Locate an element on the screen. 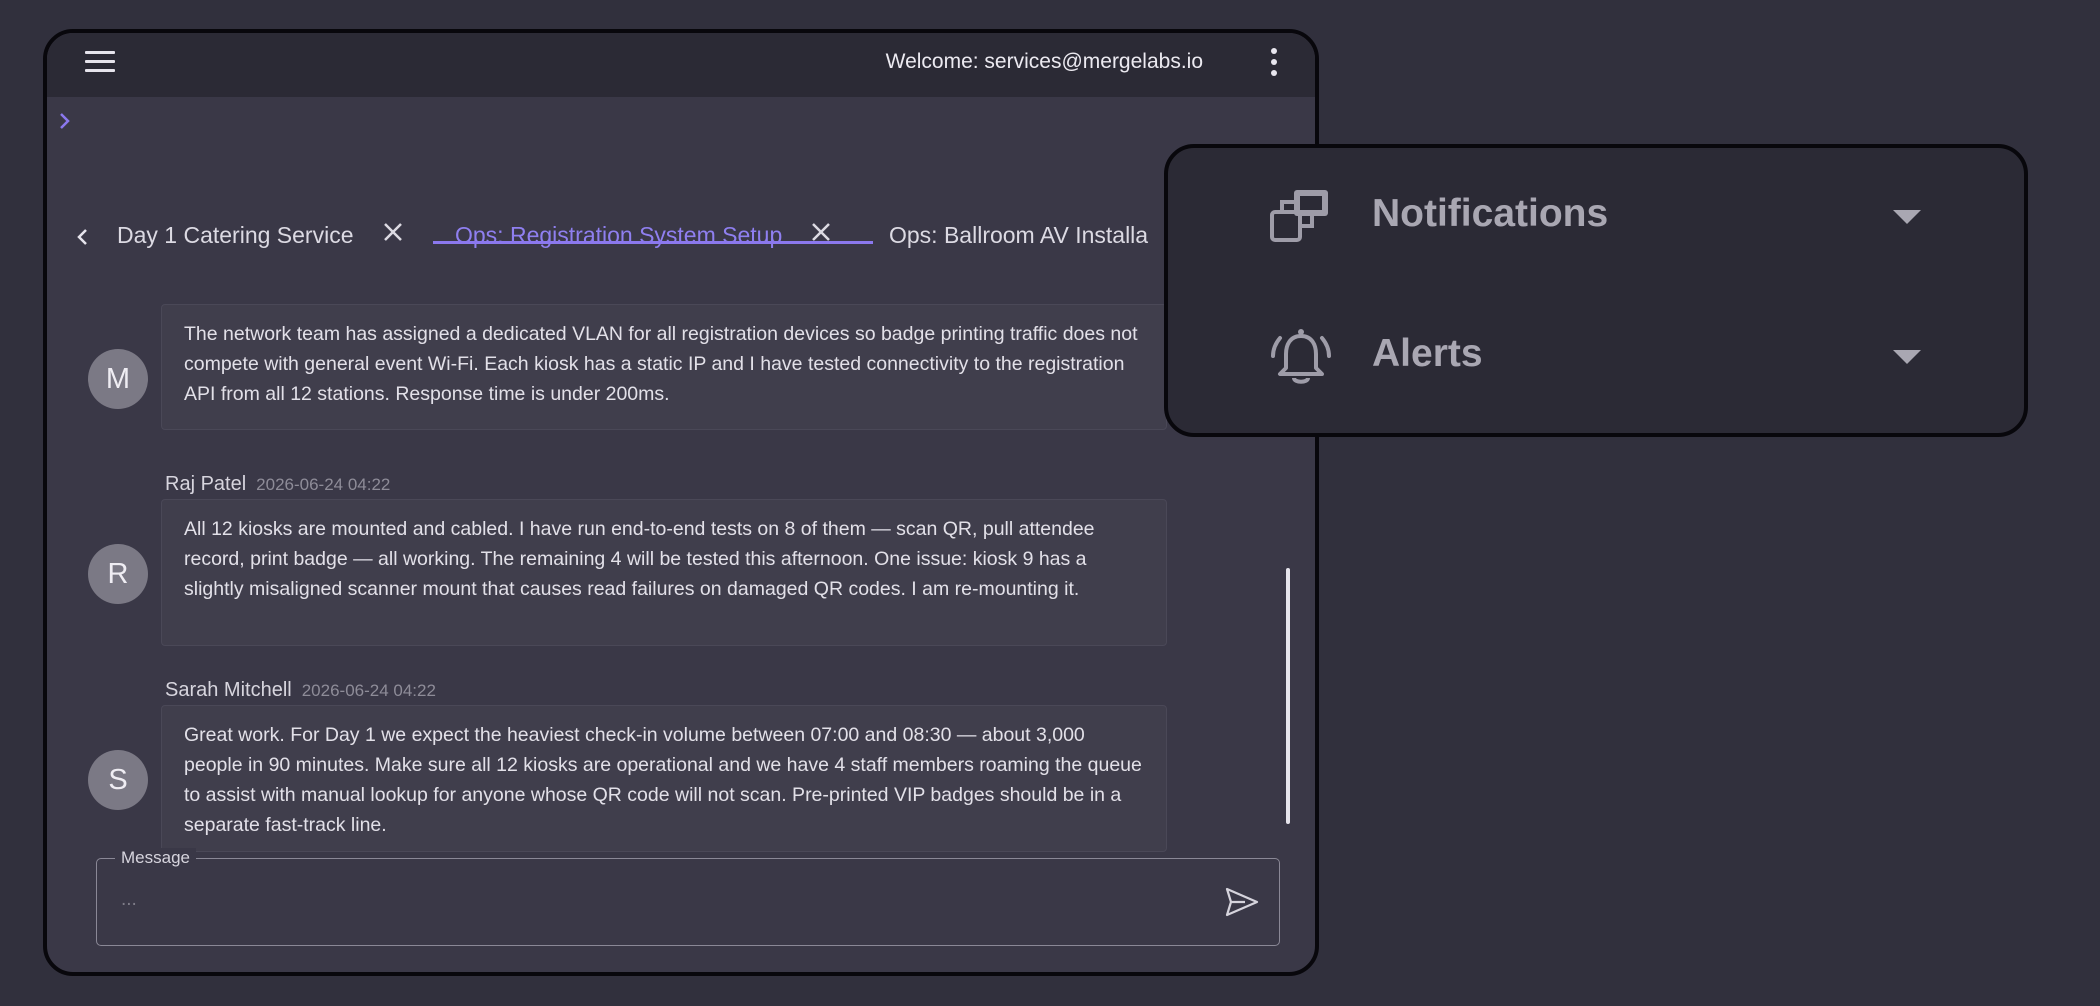 Image resolution: width=2100 pixels, height=1006 pixels. alerts-row: Alerts is located at coordinates (1596, 365).